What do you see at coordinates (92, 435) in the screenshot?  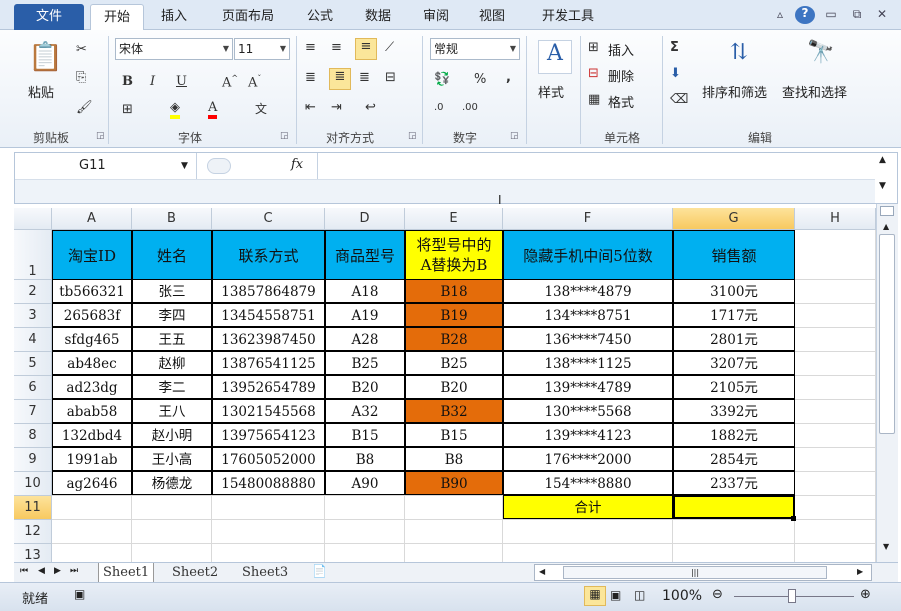 I see `data-cell: 132dbd4` at bounding box center [92, 435].